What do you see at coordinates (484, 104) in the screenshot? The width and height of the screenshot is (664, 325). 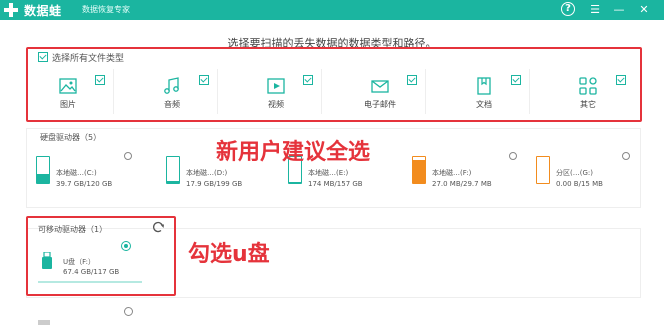 I see `type-label: 文档` at bounding box center [484, 104].